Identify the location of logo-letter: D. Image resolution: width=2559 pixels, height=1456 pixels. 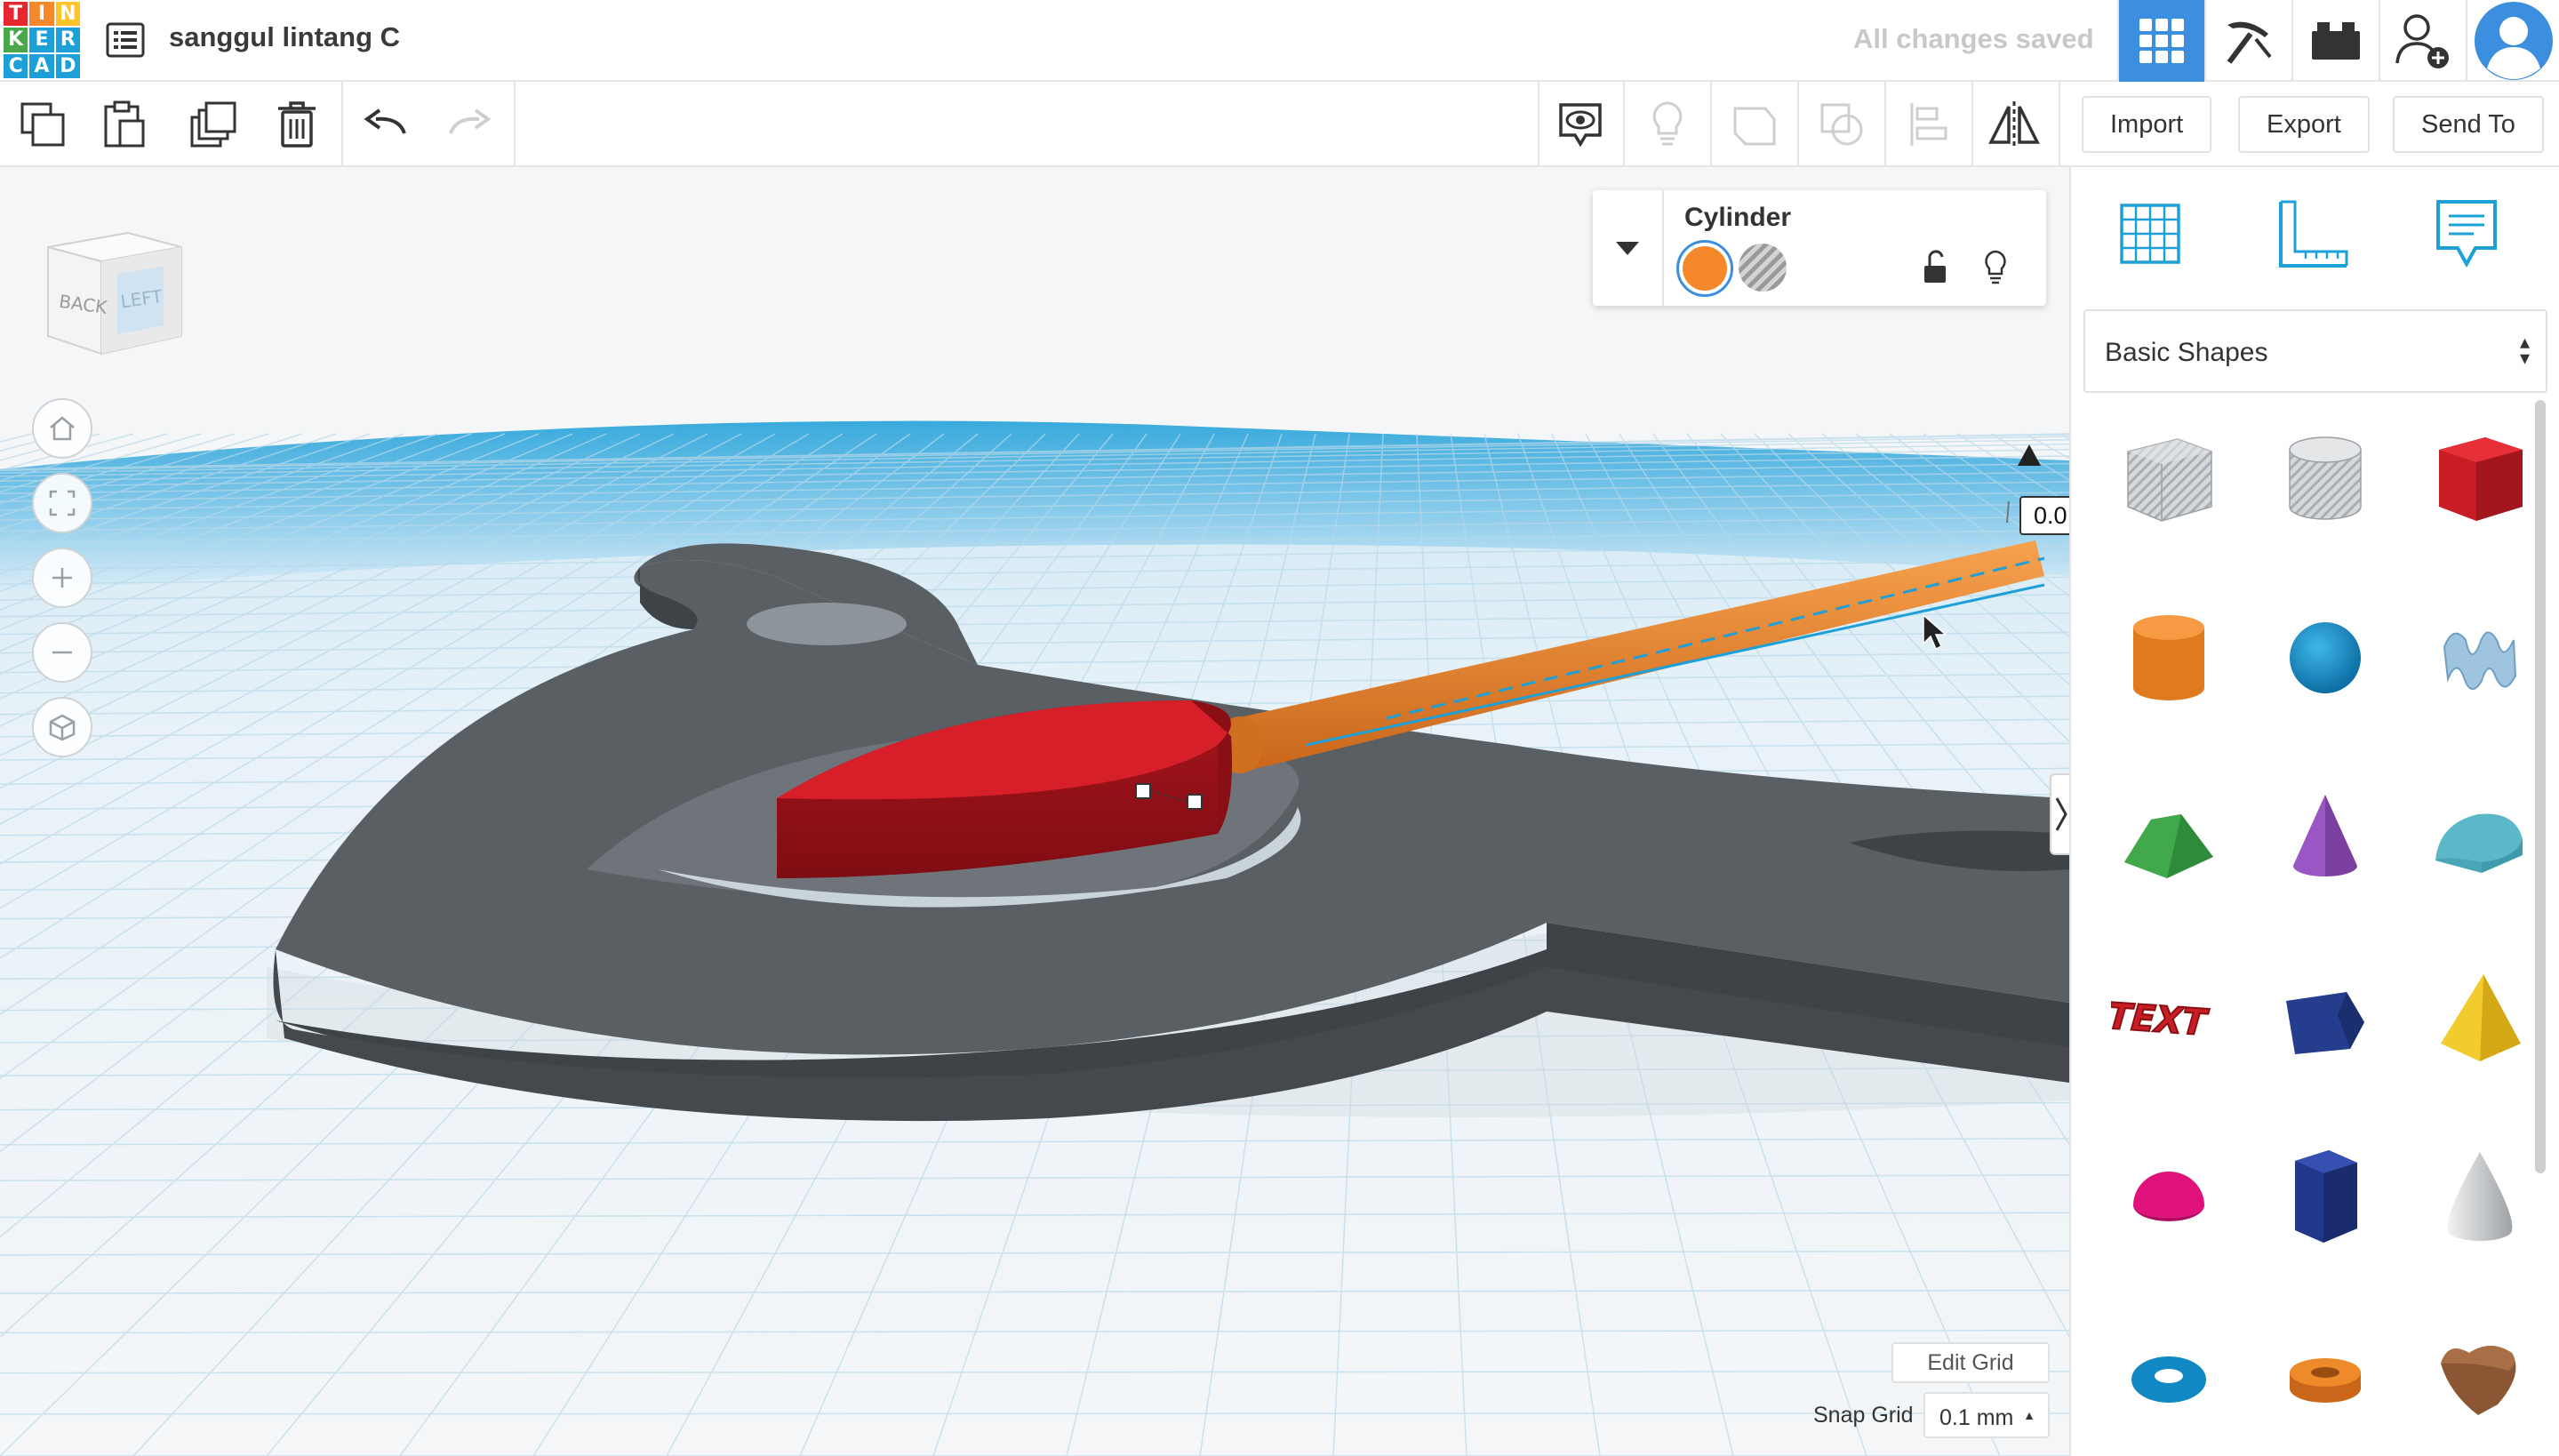
(67, 65).